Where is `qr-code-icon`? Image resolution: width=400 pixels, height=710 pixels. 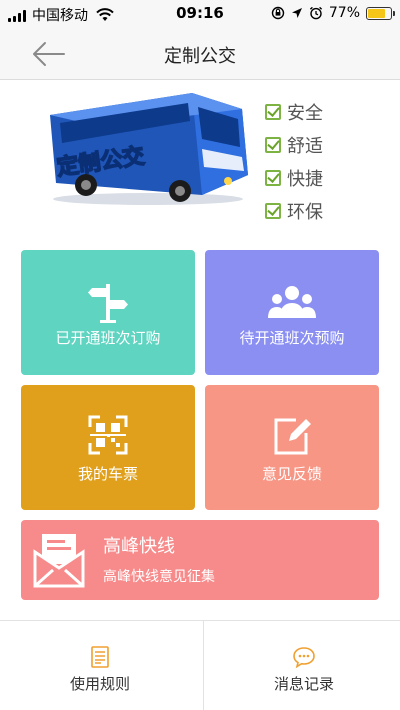 qr-code-icon is located at coordinates (108, 435).